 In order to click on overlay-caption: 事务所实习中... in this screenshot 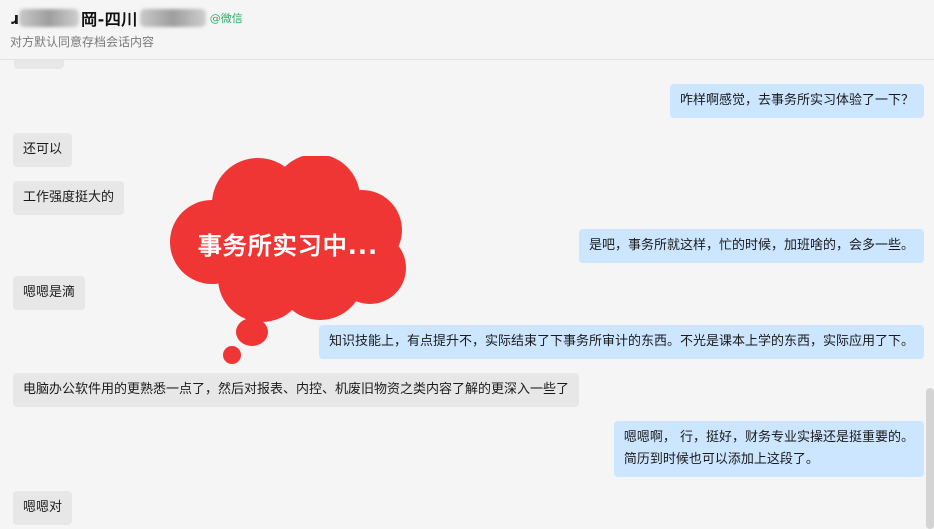, I will do `click(288, 246)`.